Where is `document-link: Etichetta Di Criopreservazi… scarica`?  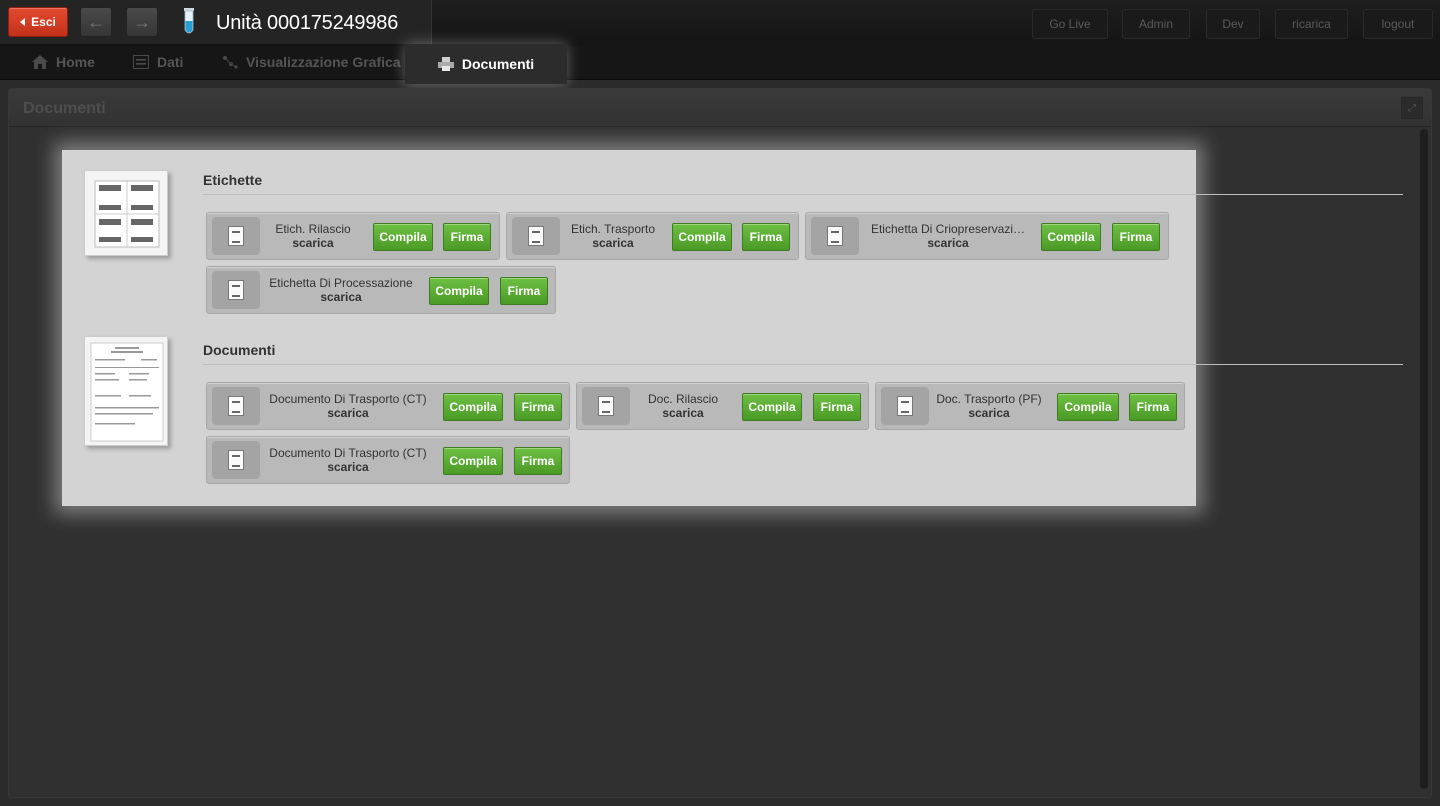
document-link: Etichetta Di Criopreservazi… scarica is located at coordinates (948, 236).